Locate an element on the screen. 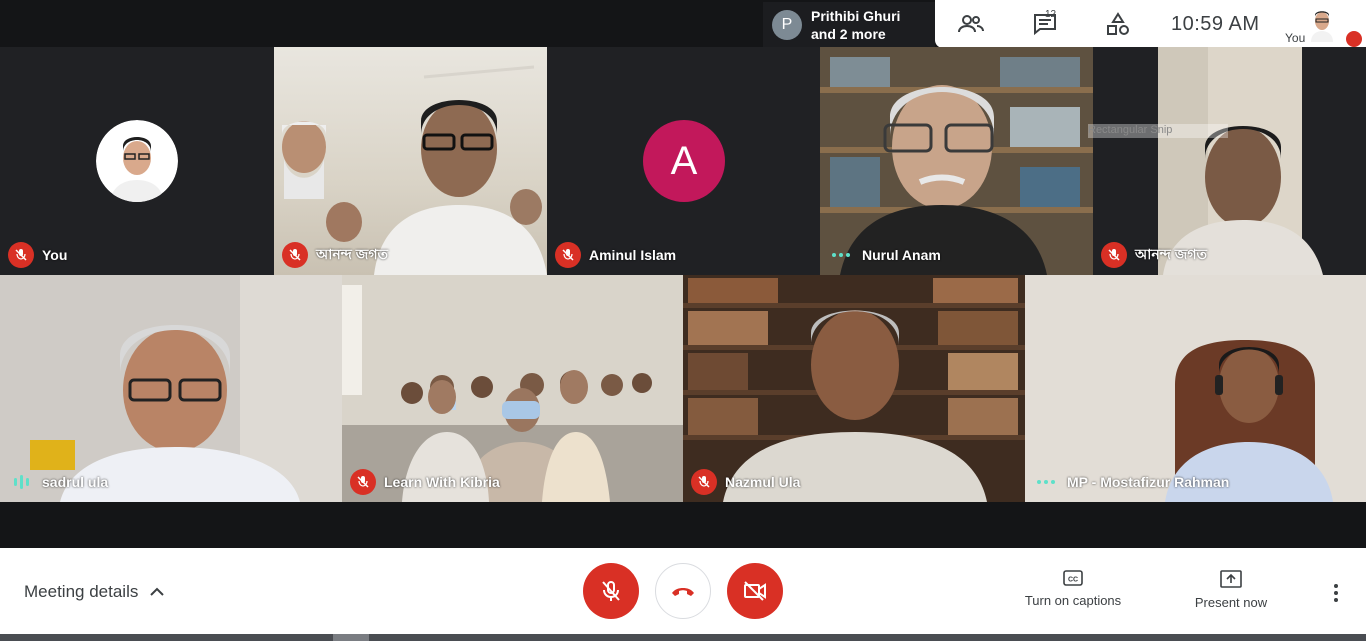 The image size is (1366, 641). participant-name: MP - Mostafizur Rahman is located at coordinates (1148, 482).